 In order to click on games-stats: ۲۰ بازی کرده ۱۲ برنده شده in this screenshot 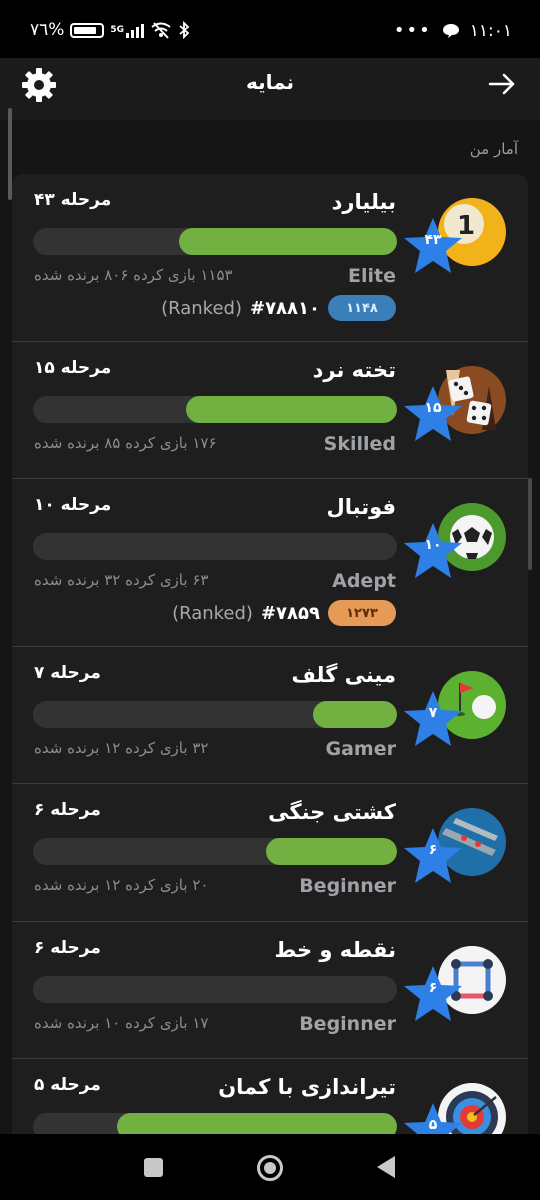, I will do `click(121, 885)`.